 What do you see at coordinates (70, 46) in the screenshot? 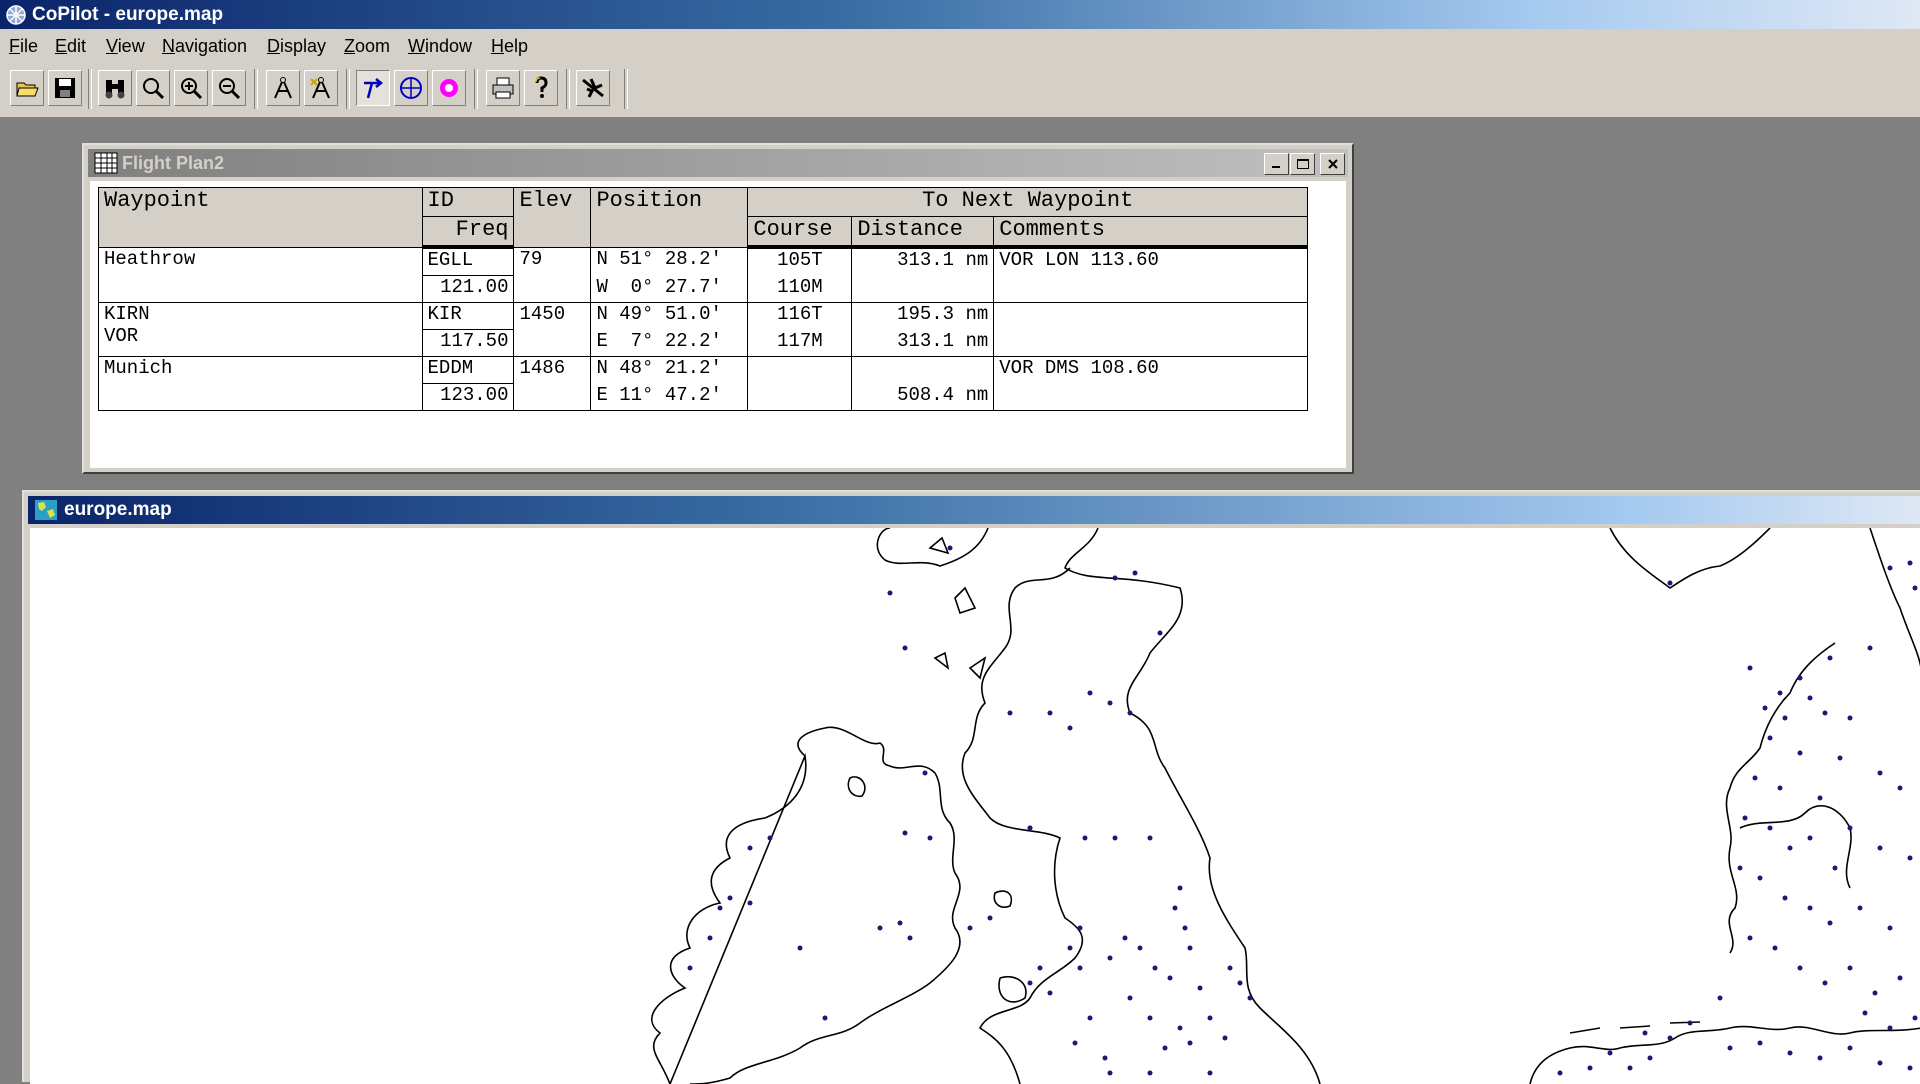
I see `menu-edit: Edit` at bounding box center [70, 46].